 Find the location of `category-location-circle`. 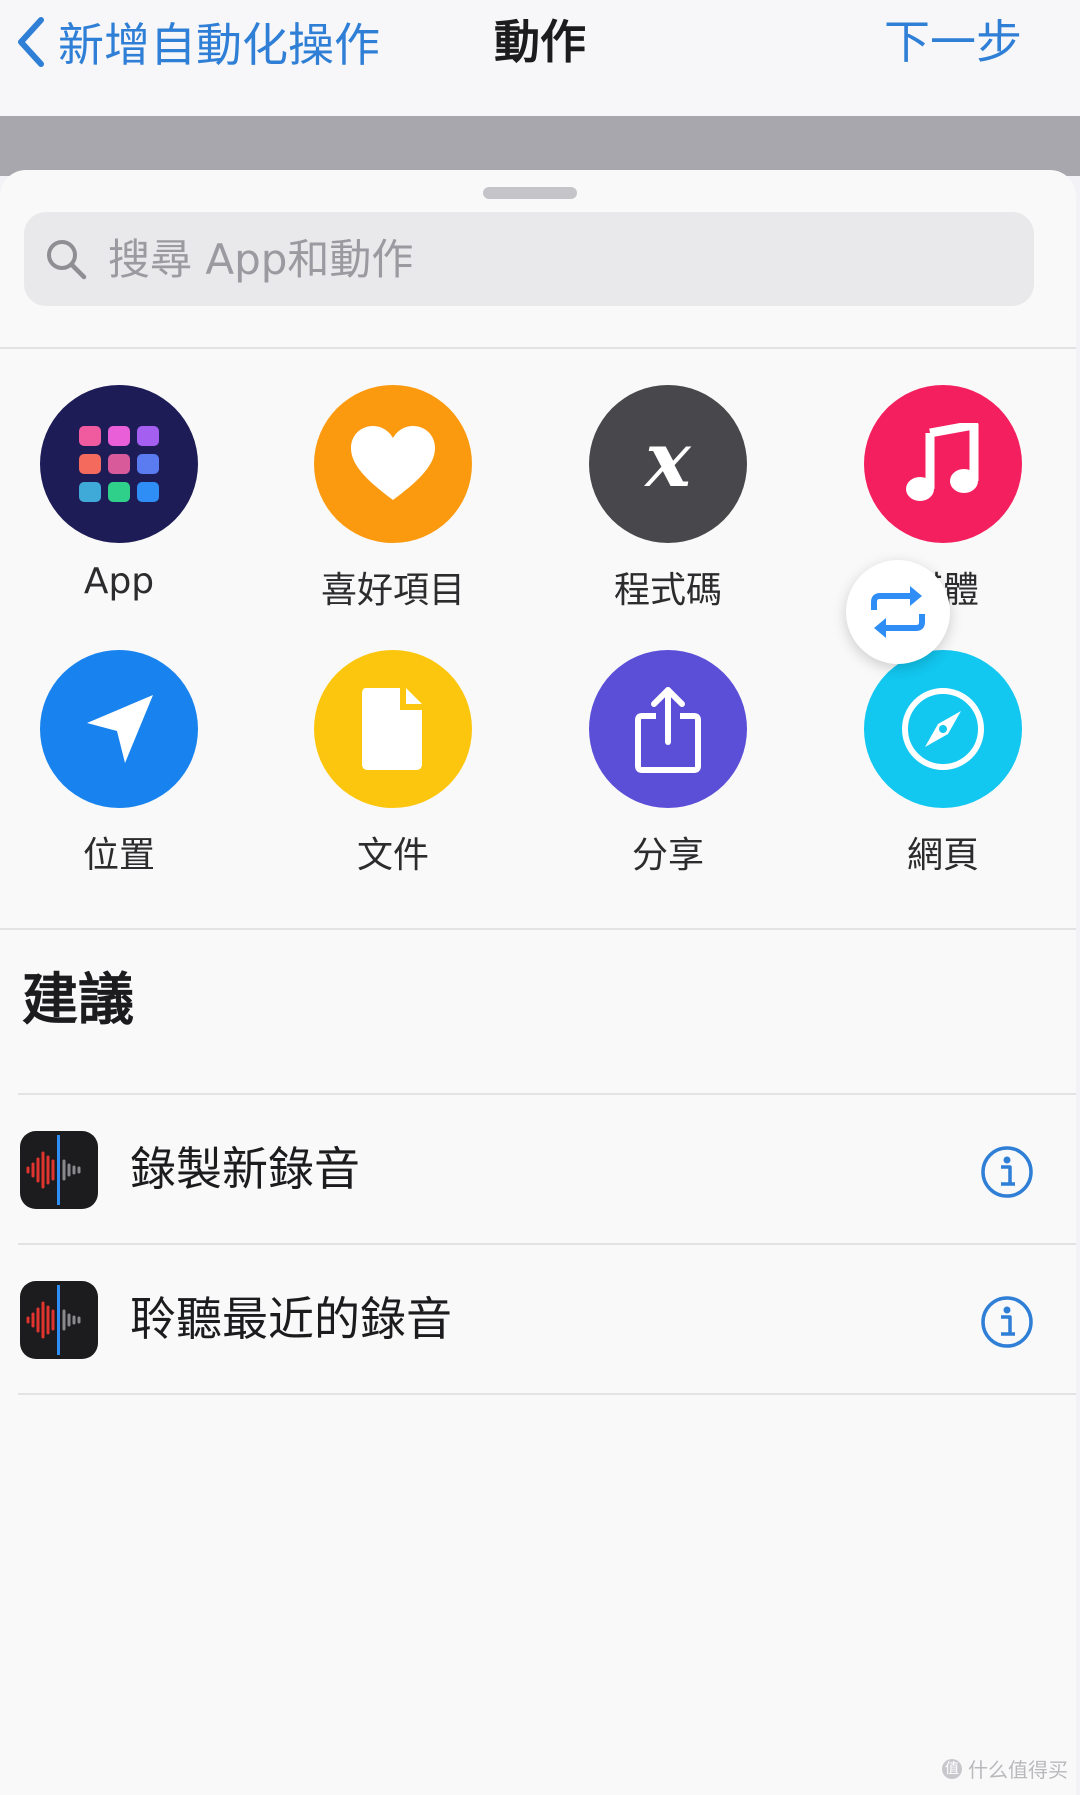

category-location-circle is located at coordinates (119, 729).